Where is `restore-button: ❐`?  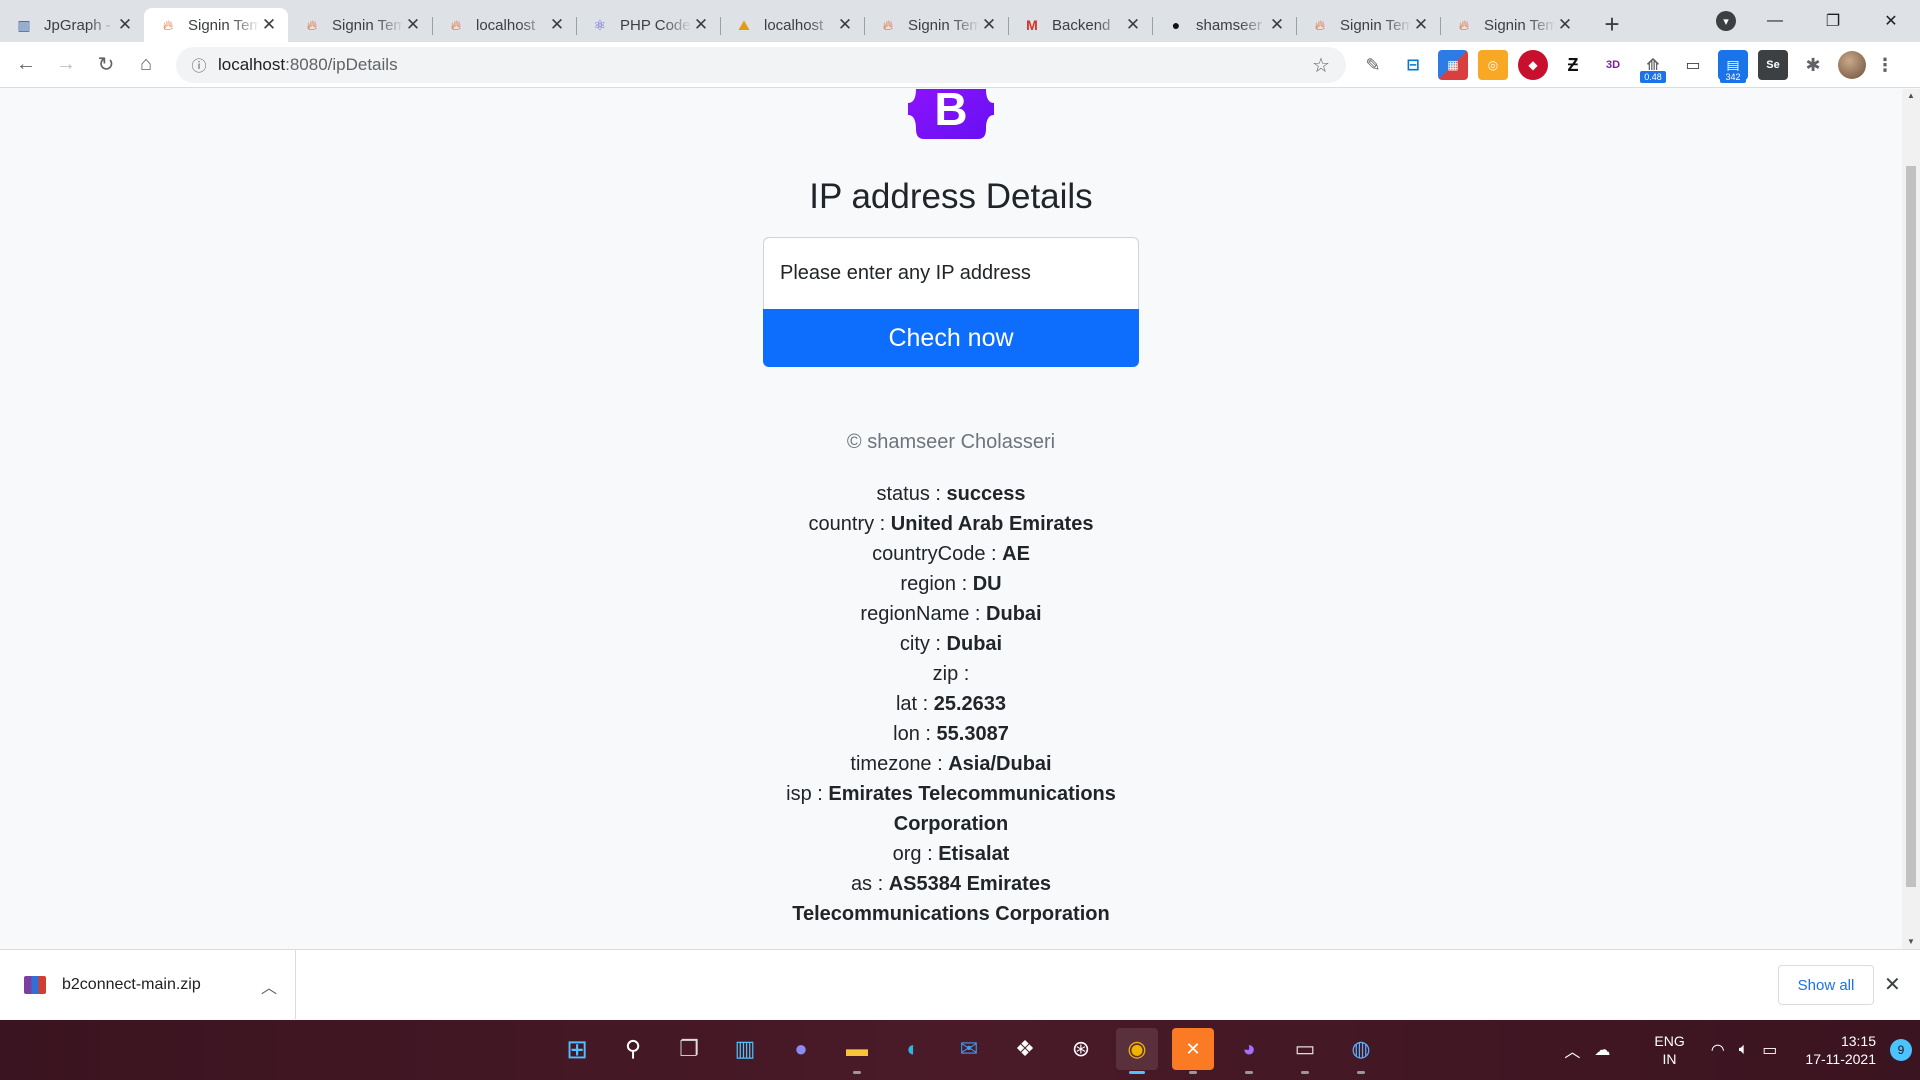 restore-button: ❐ is located at coordinates (1833, 21).